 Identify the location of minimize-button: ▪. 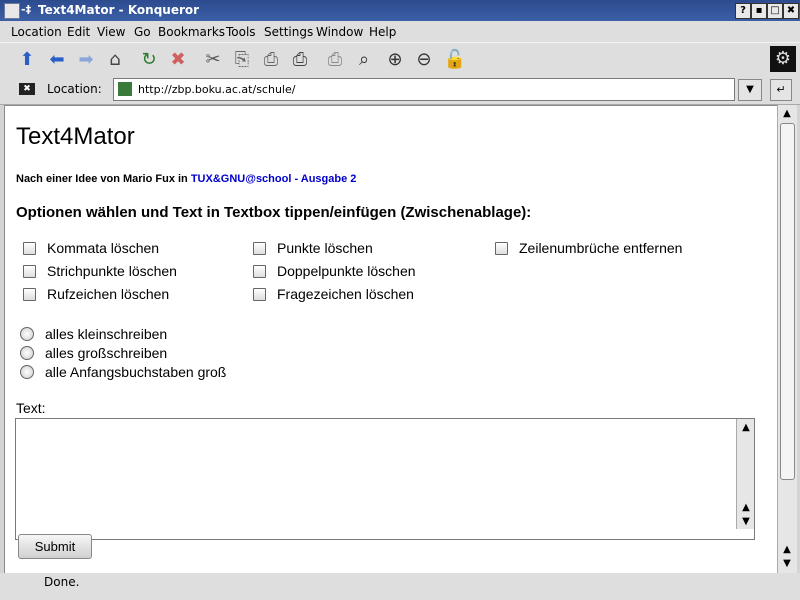
(759, 11).